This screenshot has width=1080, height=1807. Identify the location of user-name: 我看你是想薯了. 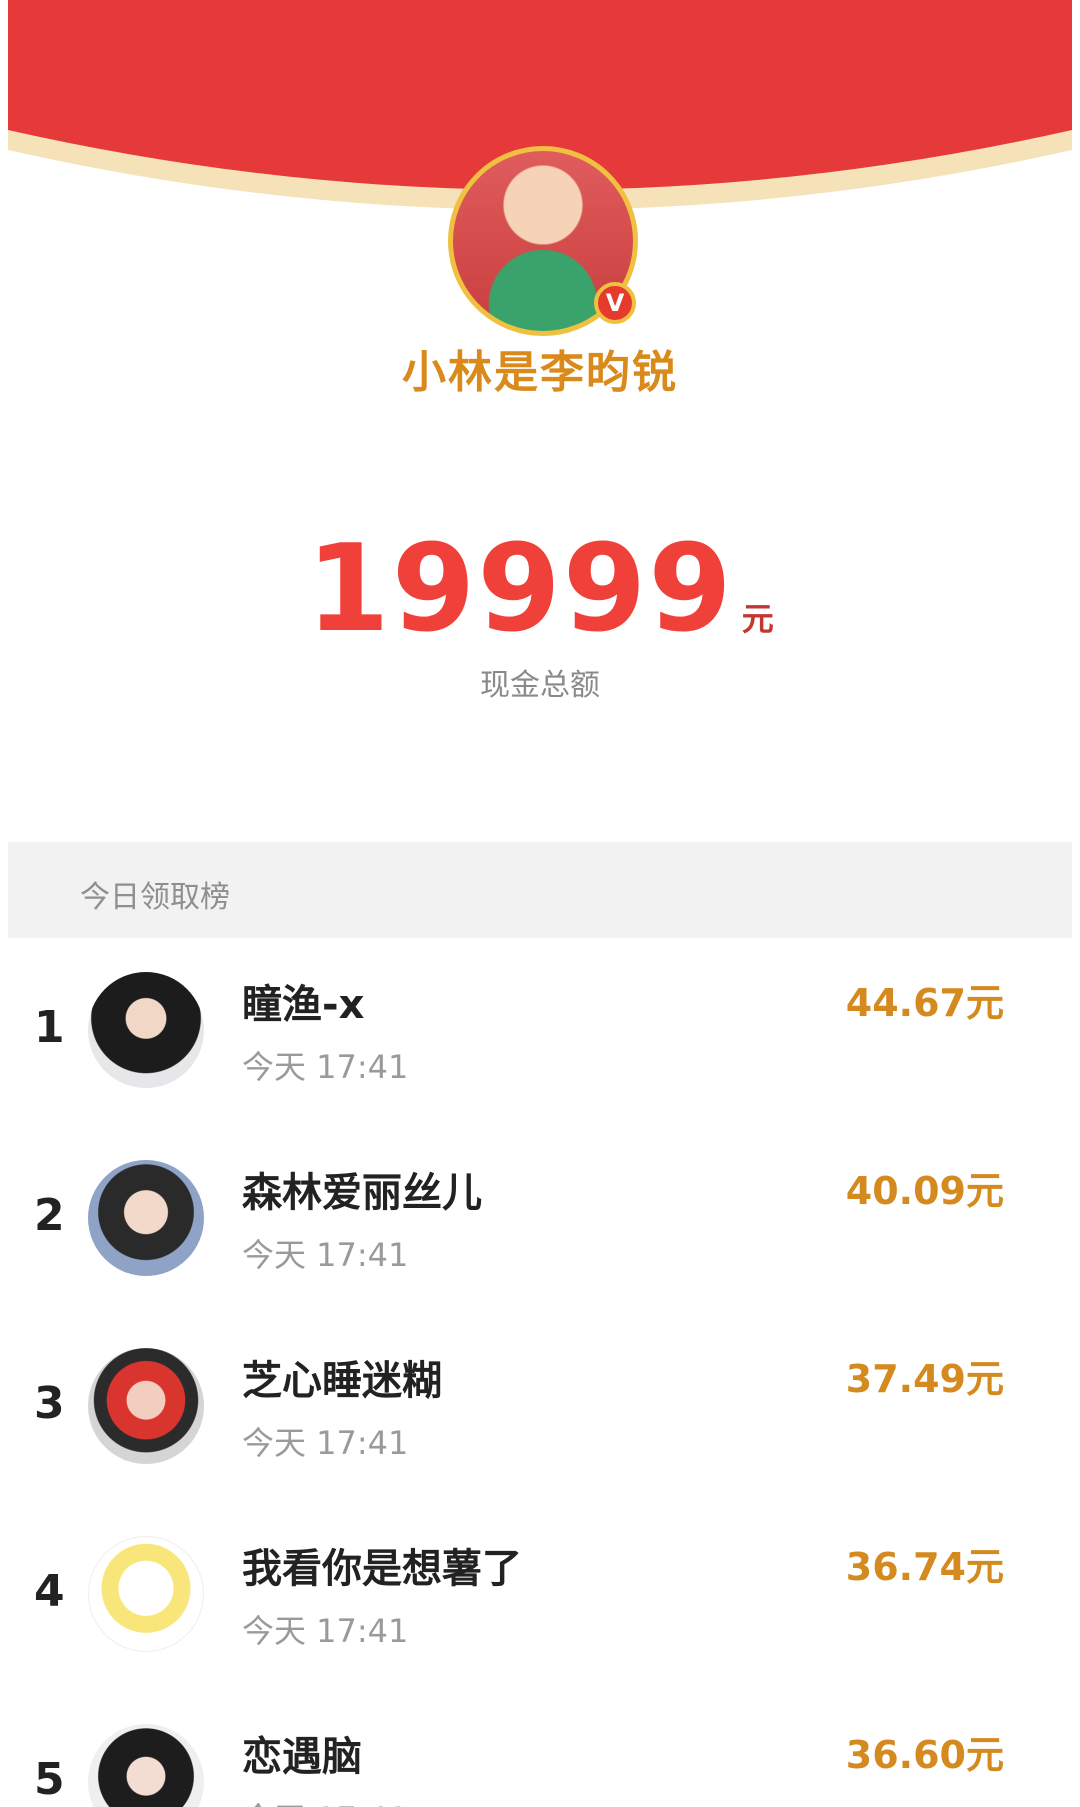
(382, 1565).